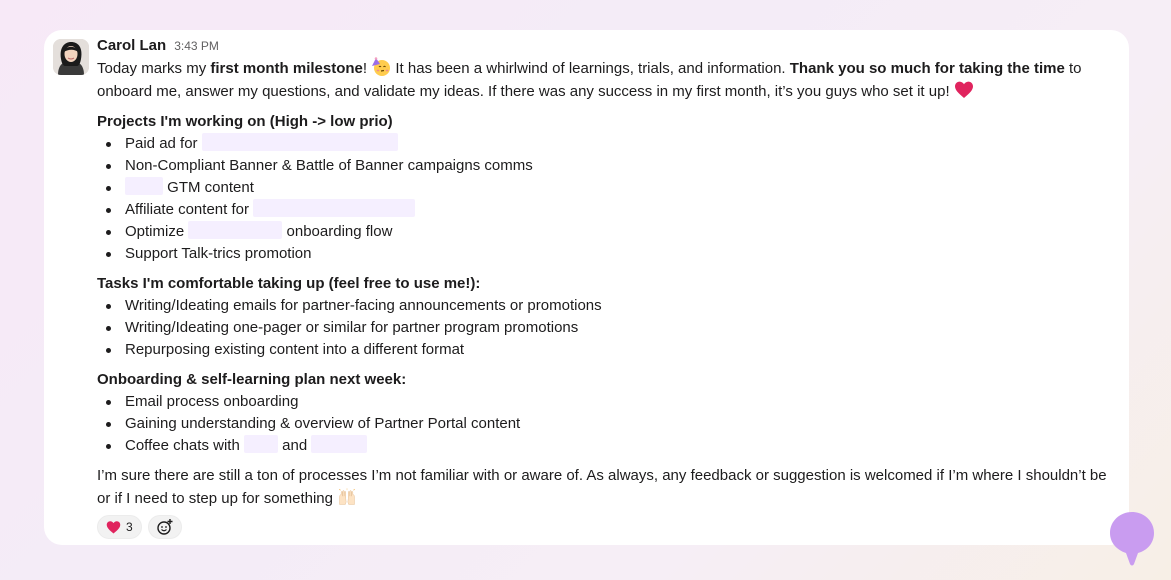 This screenshot has height=580, width=1171. What do you see at coordinates (607, 210) in the screenshot?
I see `list-item: Affiliate content for` at bounding box center [607, 210].